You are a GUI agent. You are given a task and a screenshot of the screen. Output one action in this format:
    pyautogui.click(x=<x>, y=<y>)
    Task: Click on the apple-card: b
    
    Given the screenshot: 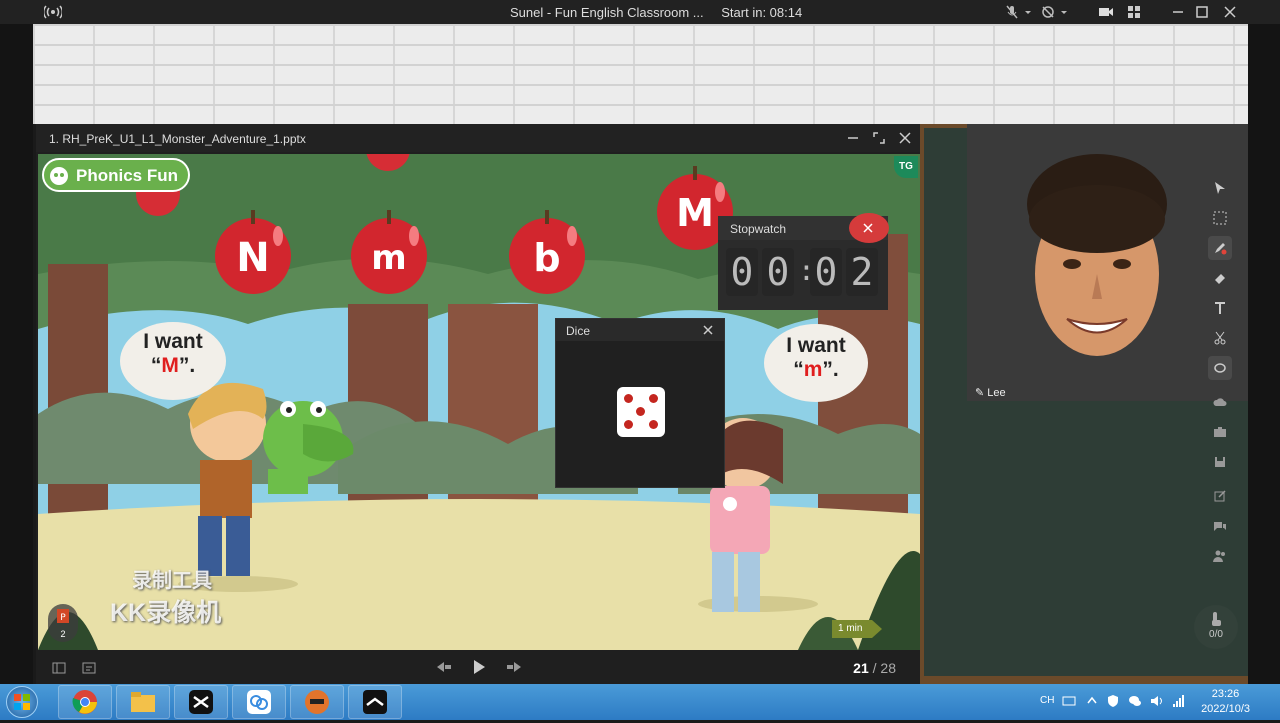 What is the action you would take?
    pyautogui.click(x=547, y=251)
    